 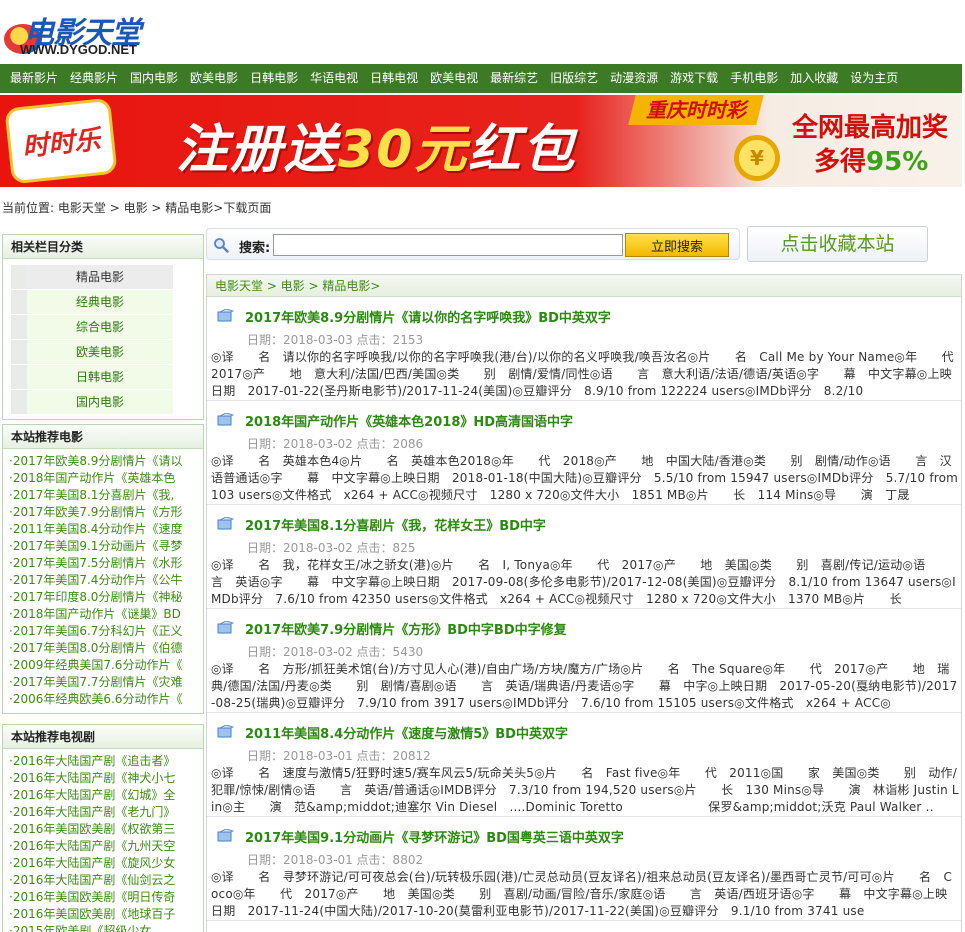 I want to click on rec-movie-link: ·2011年美国8.4分动作片《速度, so click(x=95, y=529).